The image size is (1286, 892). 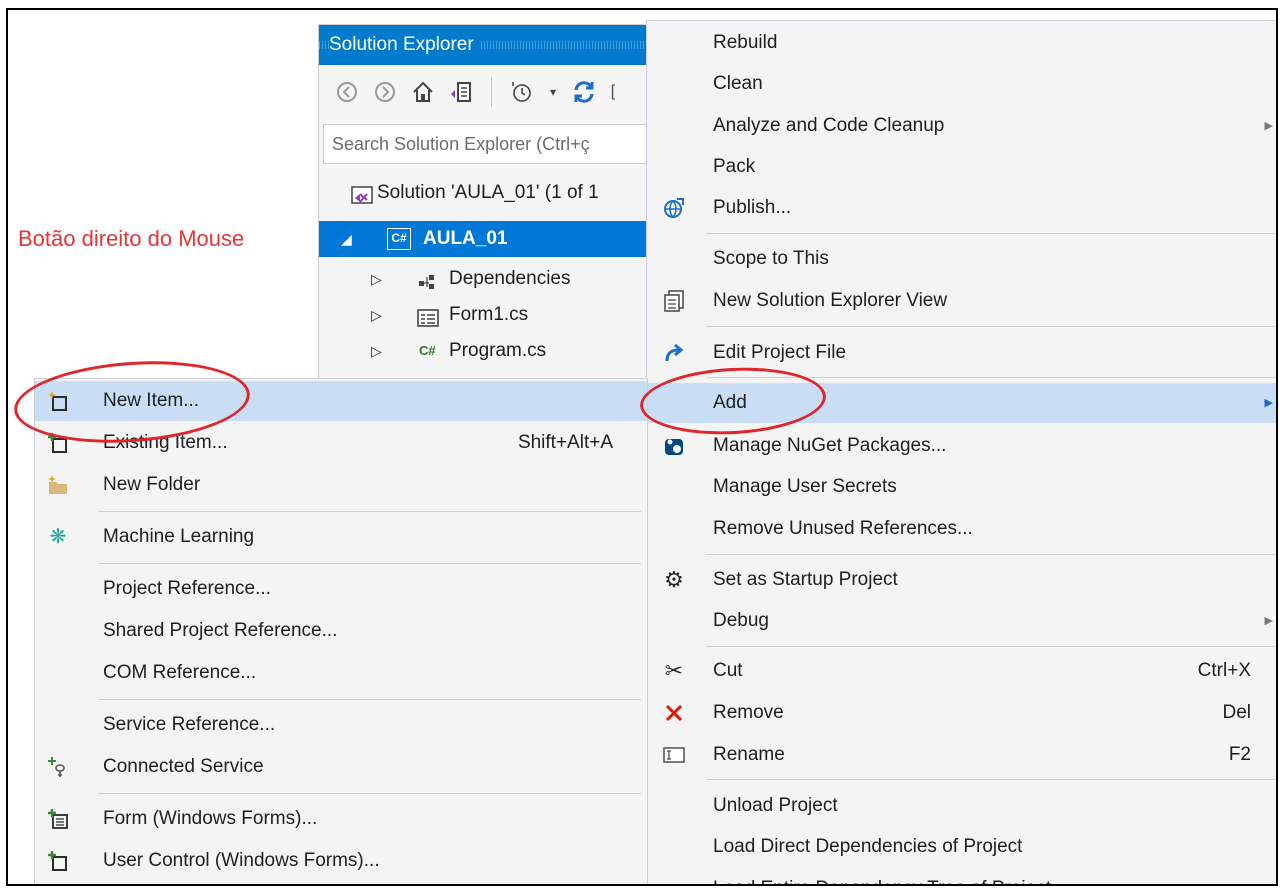 I want to click on tree-item-program: ▷ C# Program.cs, so click(x=485, y=351).